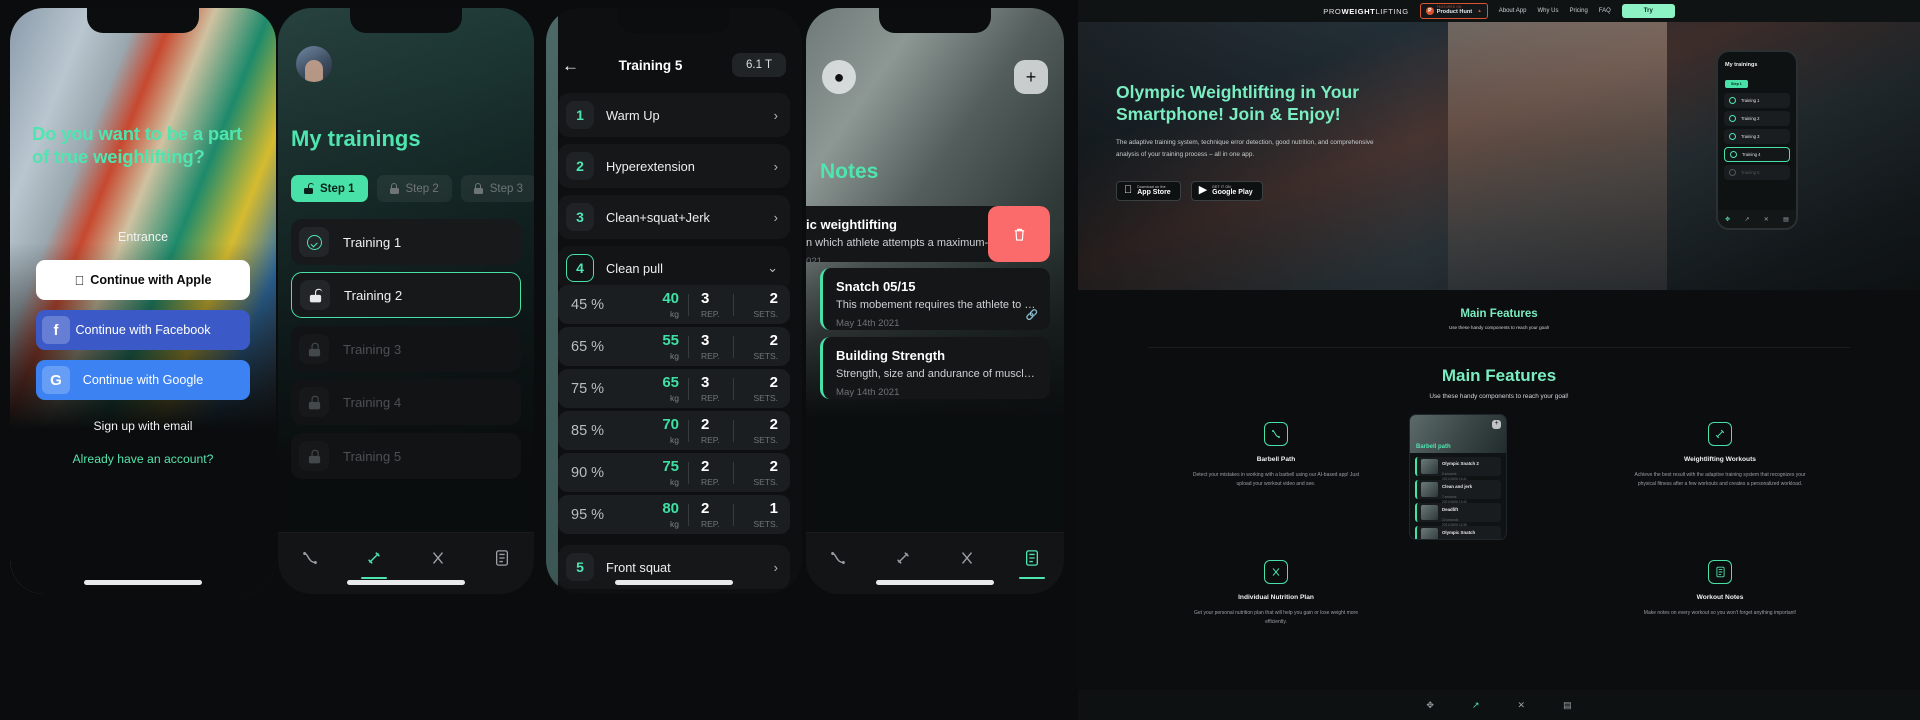 Image resolution: width=1920 pixels, height=720 pixels. I want to click on set-row-3: 75 % 65 kg 3 REP. 2 SETS., so click(674, 388).